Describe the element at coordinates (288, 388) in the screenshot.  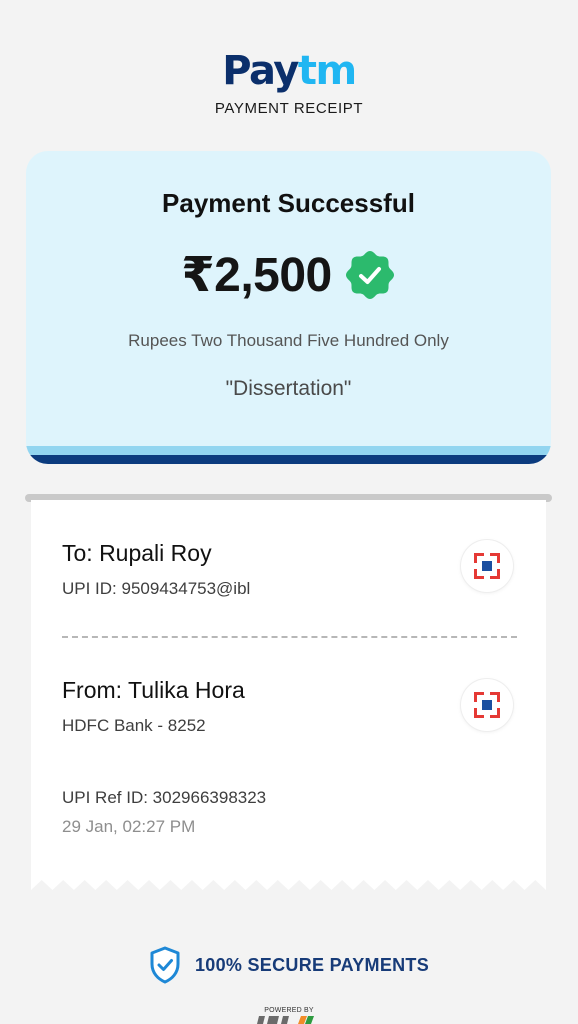
I see `payment-note: "Dissertation"` at that location.